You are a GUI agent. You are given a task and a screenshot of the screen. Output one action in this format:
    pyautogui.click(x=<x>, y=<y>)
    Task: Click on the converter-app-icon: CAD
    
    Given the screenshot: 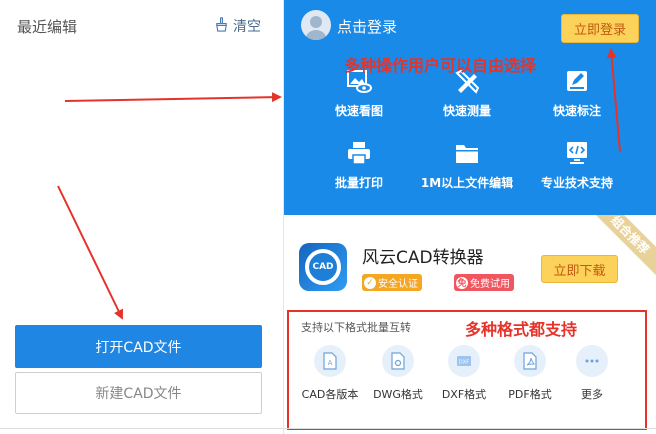 What is the action you would take?
    pyautogui.click(x=323, y=267)
    